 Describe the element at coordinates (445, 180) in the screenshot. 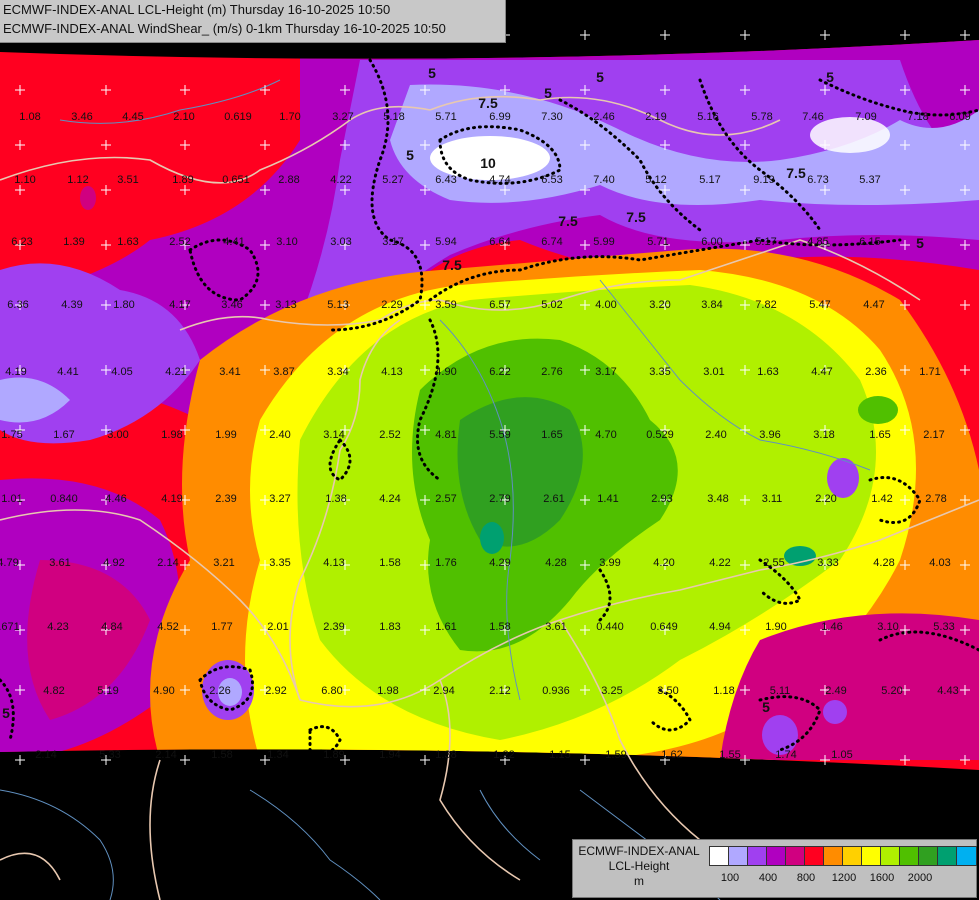

I see `lcl-value-label: 6.43` at that location.